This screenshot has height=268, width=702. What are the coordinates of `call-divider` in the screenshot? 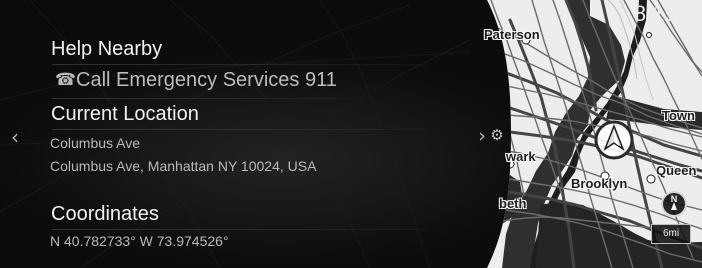 It's located at (205, 98).